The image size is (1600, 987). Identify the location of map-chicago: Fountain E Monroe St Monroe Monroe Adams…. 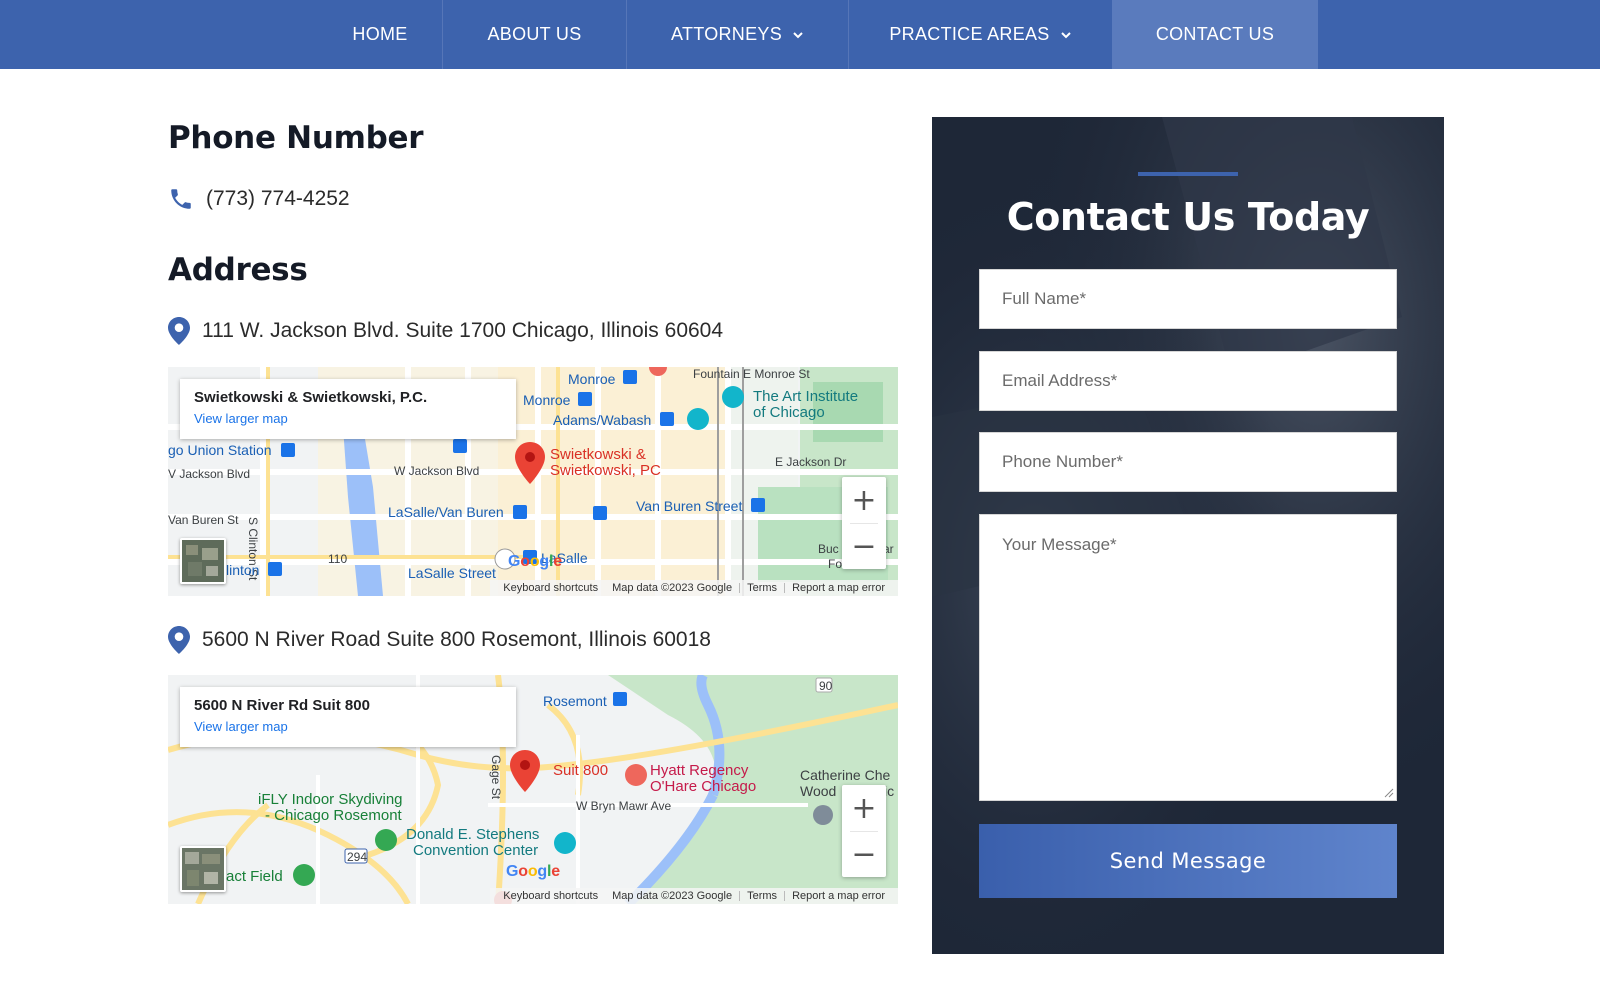
(533, 481).